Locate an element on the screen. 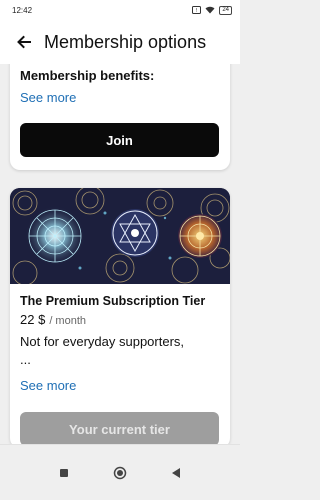 Image resolution: width=320 pixels, height=500 pixels. arrow-left-icon is located at coordinates (24, 42).